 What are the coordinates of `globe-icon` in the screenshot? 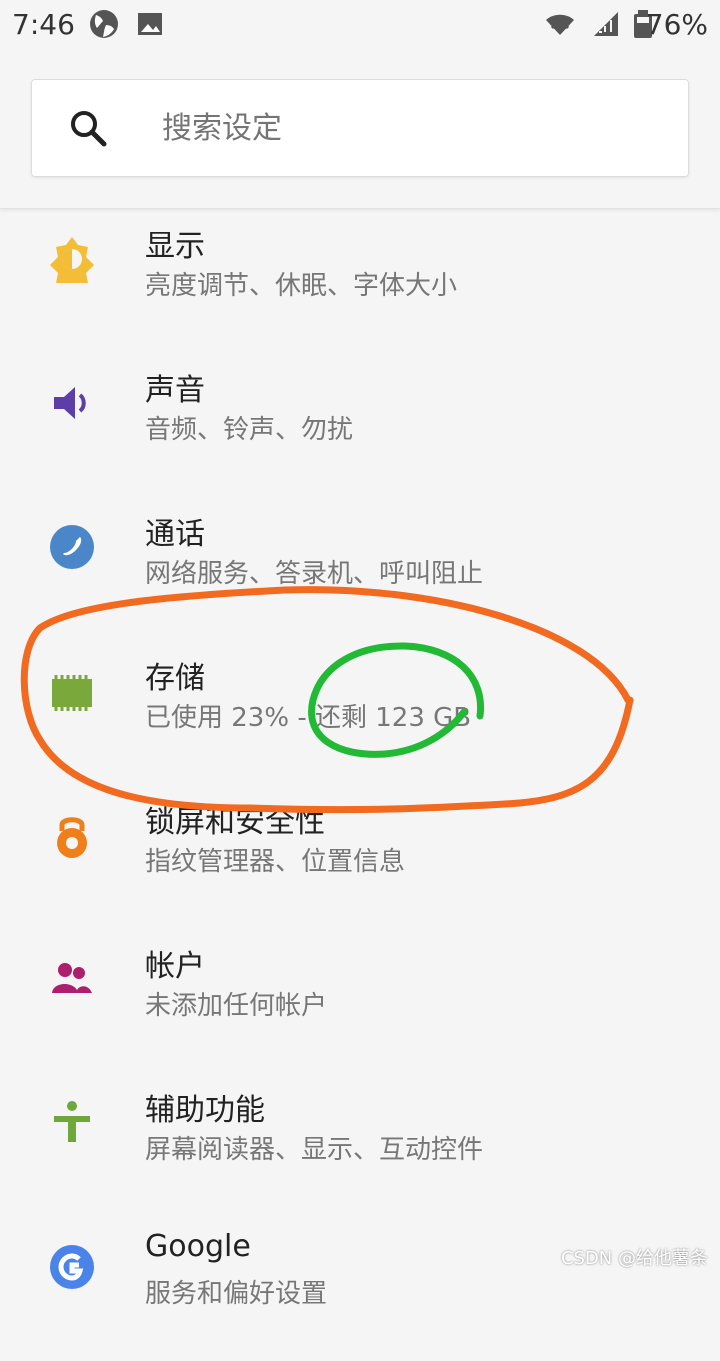 It's located at (104, 24).